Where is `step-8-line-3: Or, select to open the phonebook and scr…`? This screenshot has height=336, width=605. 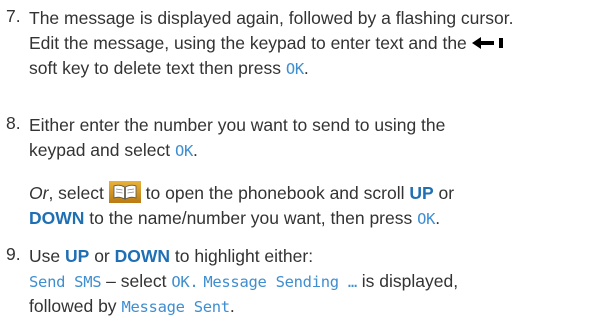
step-8-line-3: Or, select to open the phonebook and scr… is located at coordinates (242, 192).